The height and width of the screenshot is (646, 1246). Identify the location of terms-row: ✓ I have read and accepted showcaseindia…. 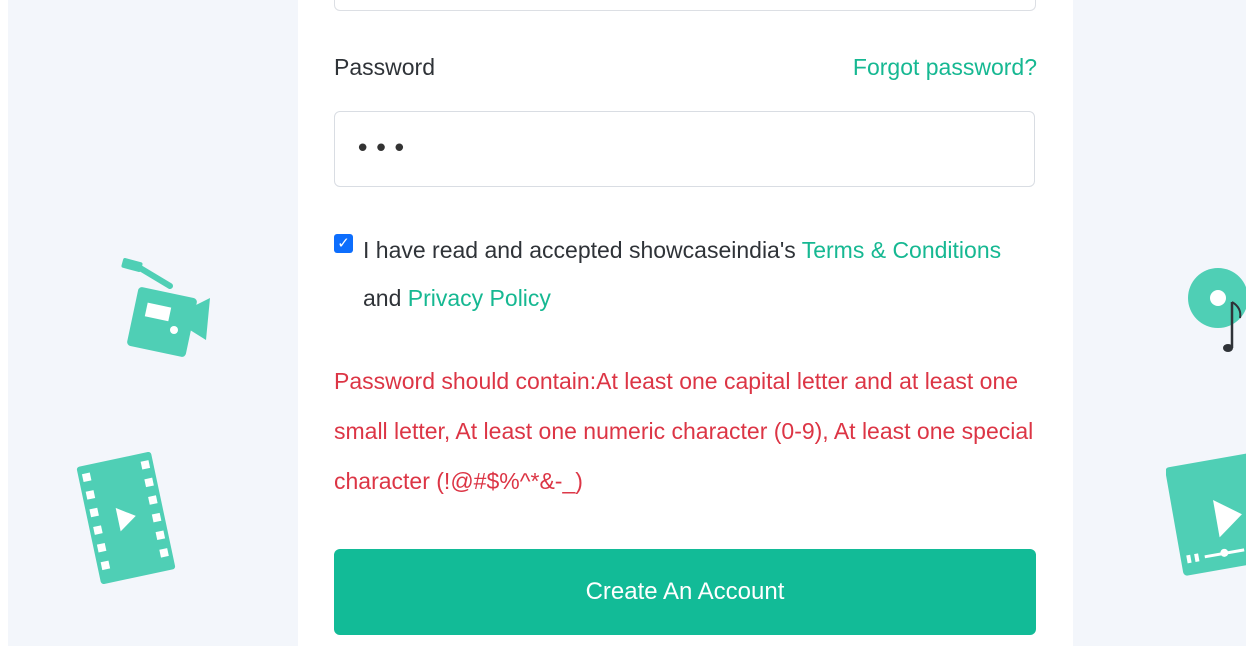
(674, 274).